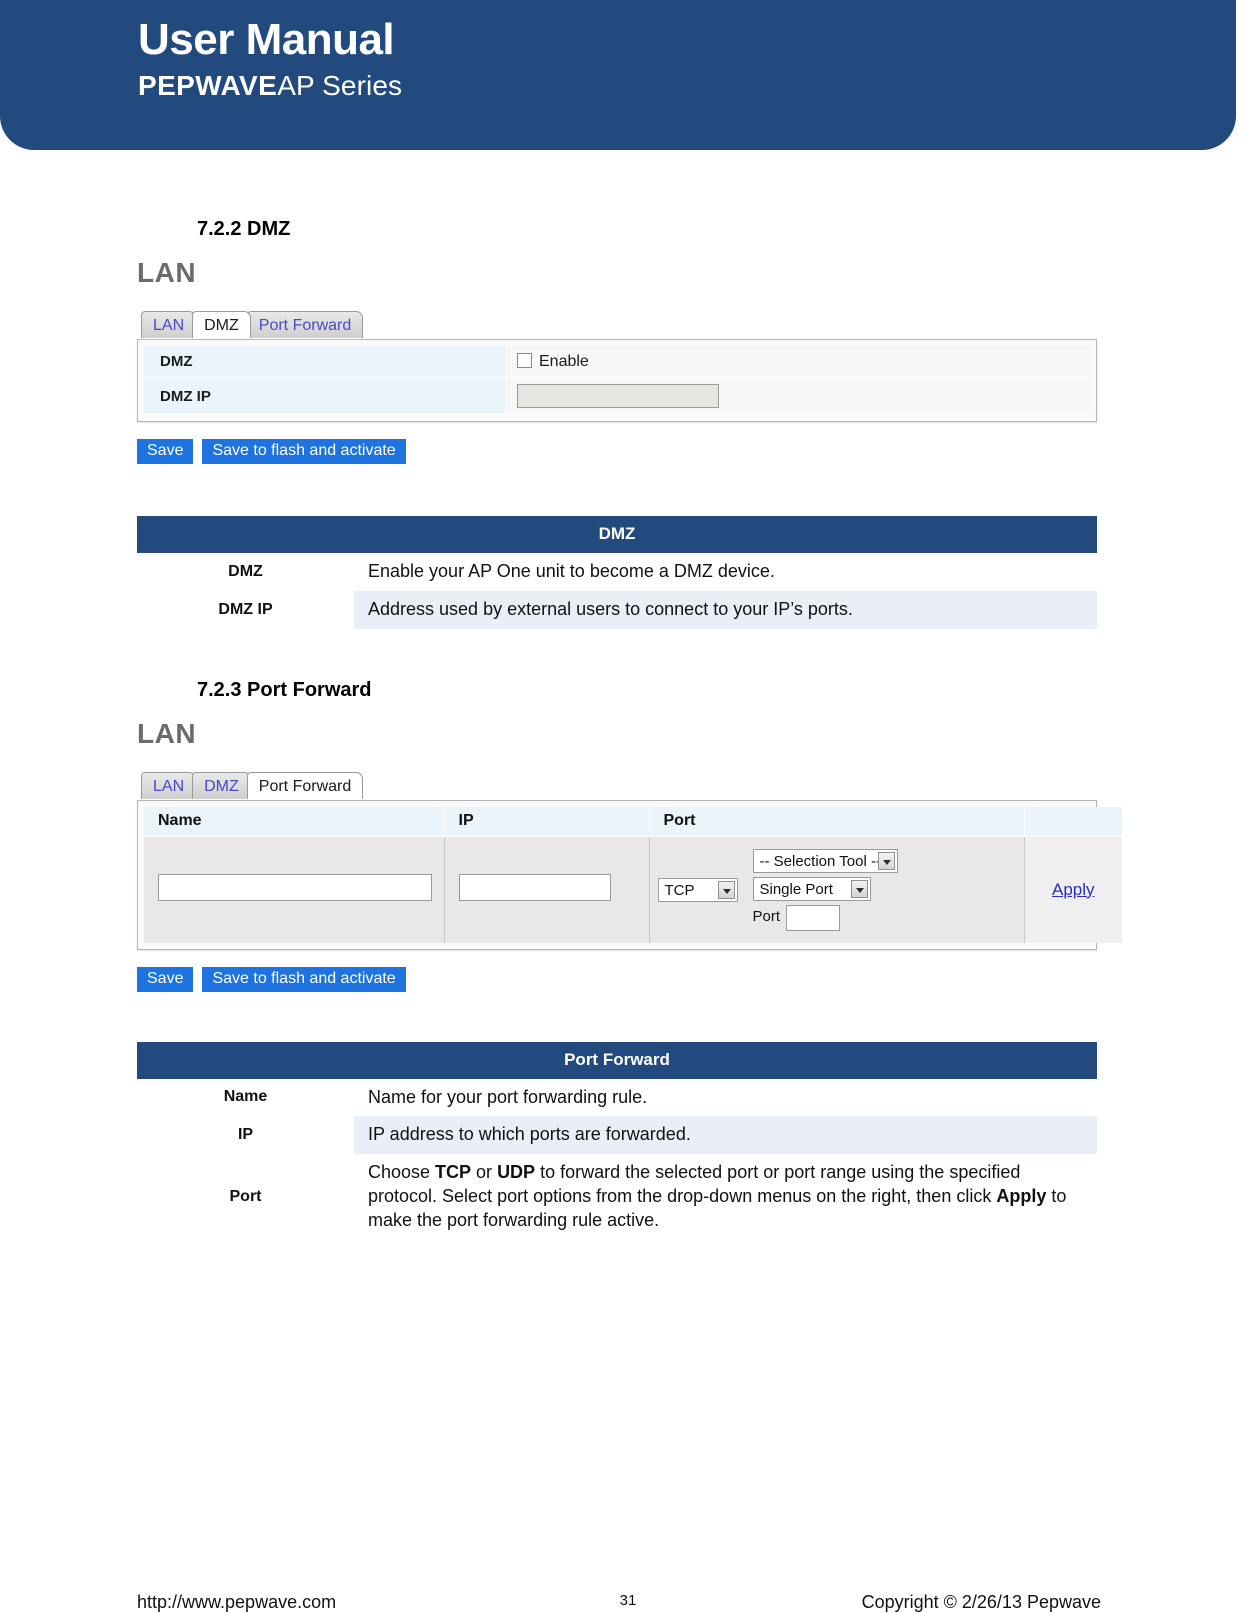 The image size is (1256, 1613). I want to click on brand-line: PEPWAVEAP Series, so click(270, 86).